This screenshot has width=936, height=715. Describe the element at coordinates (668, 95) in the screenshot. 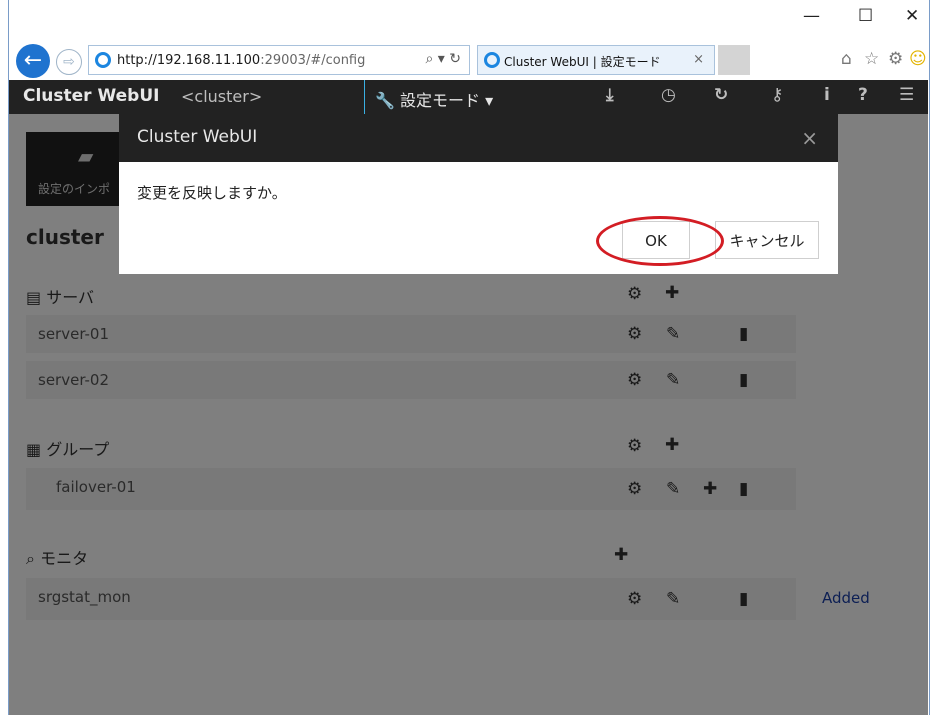

I see `history-clock-icon: ◷` at that location.